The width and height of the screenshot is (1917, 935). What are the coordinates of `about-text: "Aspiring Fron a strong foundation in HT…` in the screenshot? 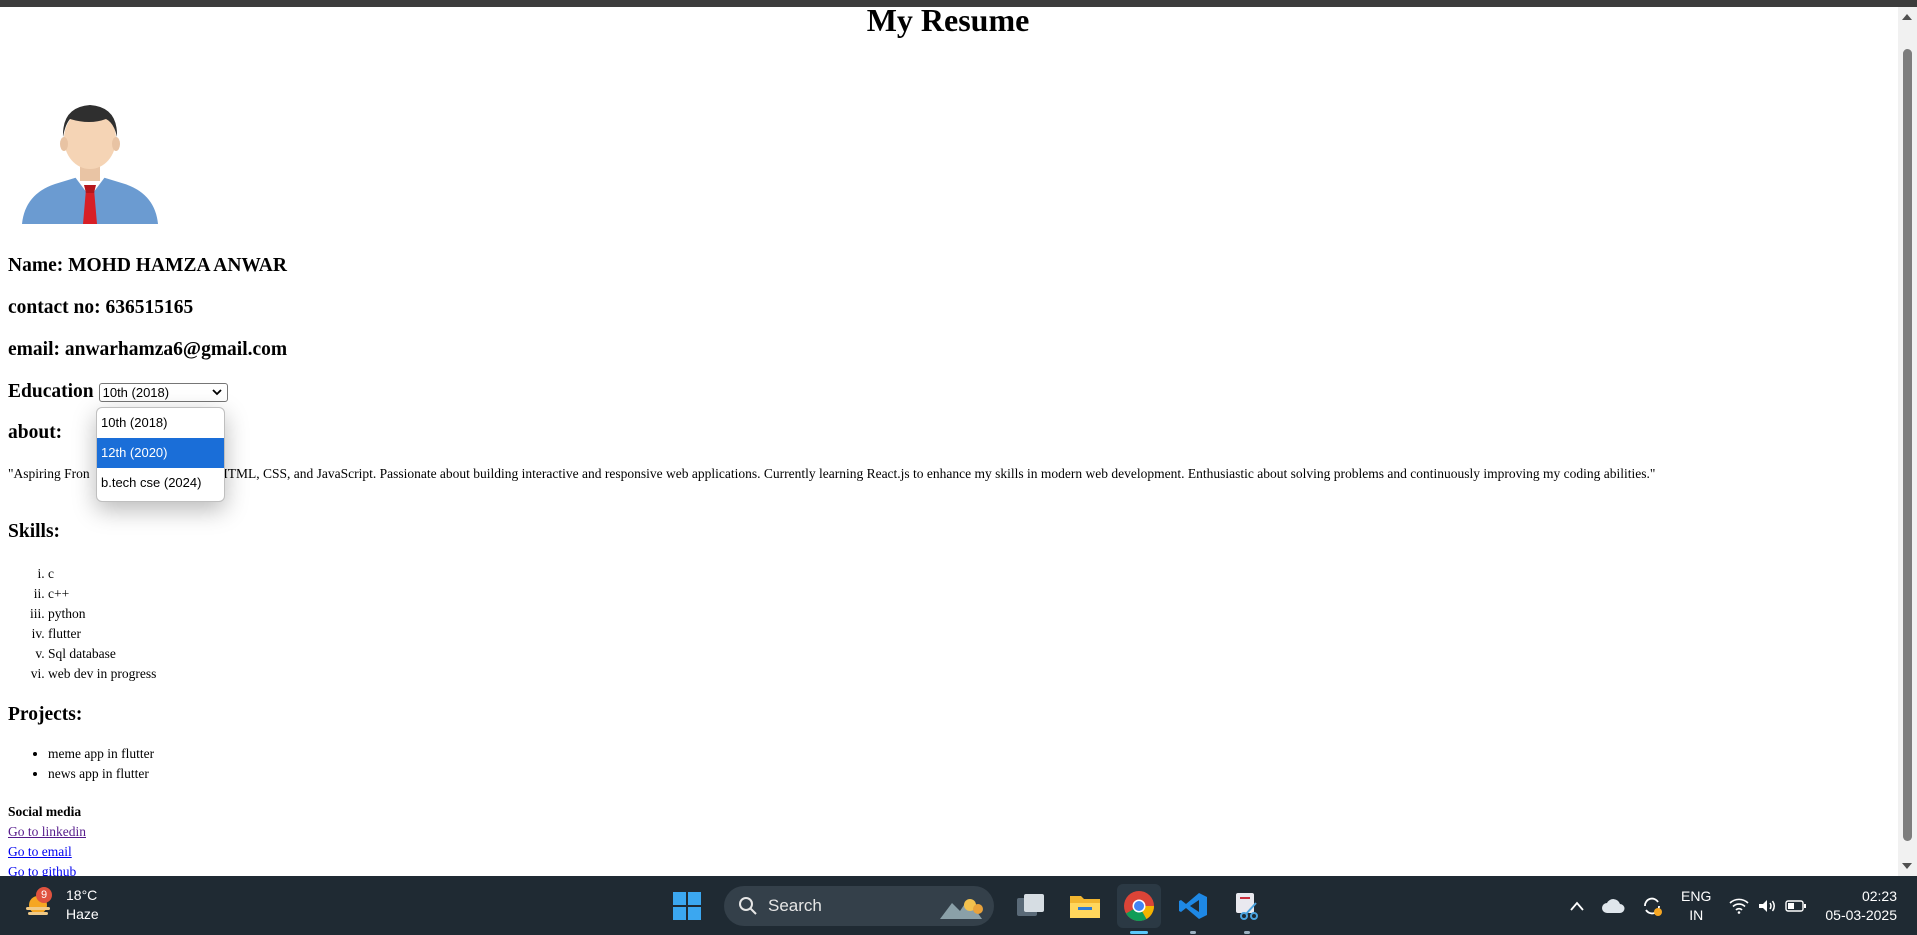 It's located at (832, 473).